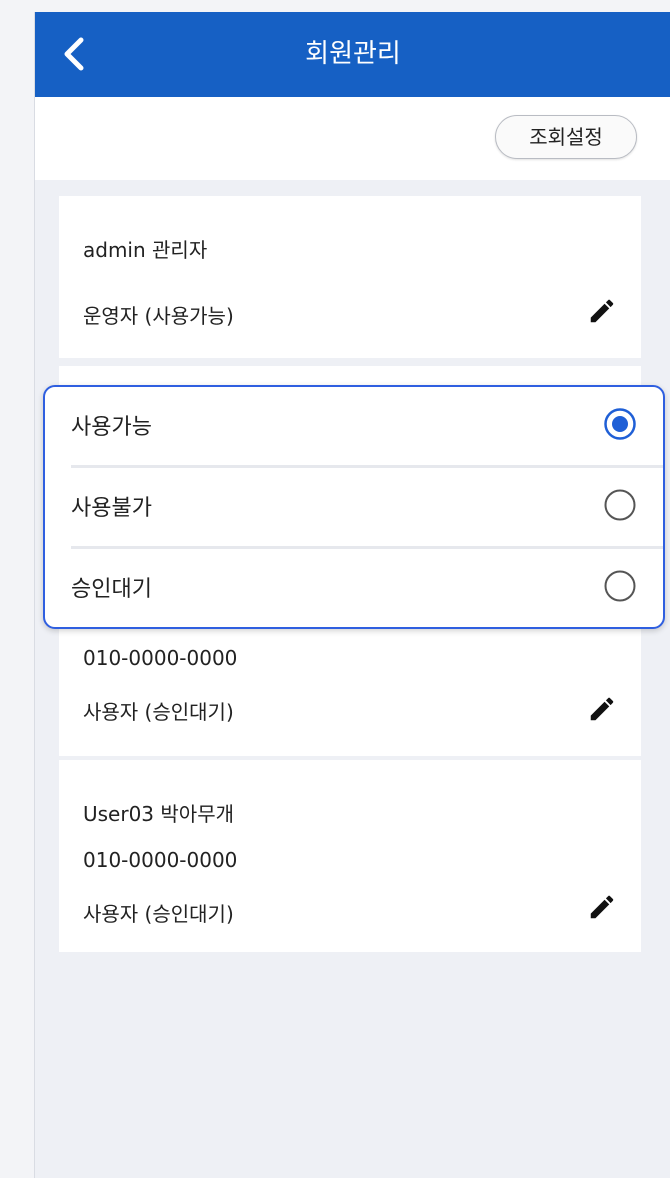  What do you see at coordinates (620, 424) in the screenshot?
I see `radio-selected-icon` at bounding box center [620, 424].